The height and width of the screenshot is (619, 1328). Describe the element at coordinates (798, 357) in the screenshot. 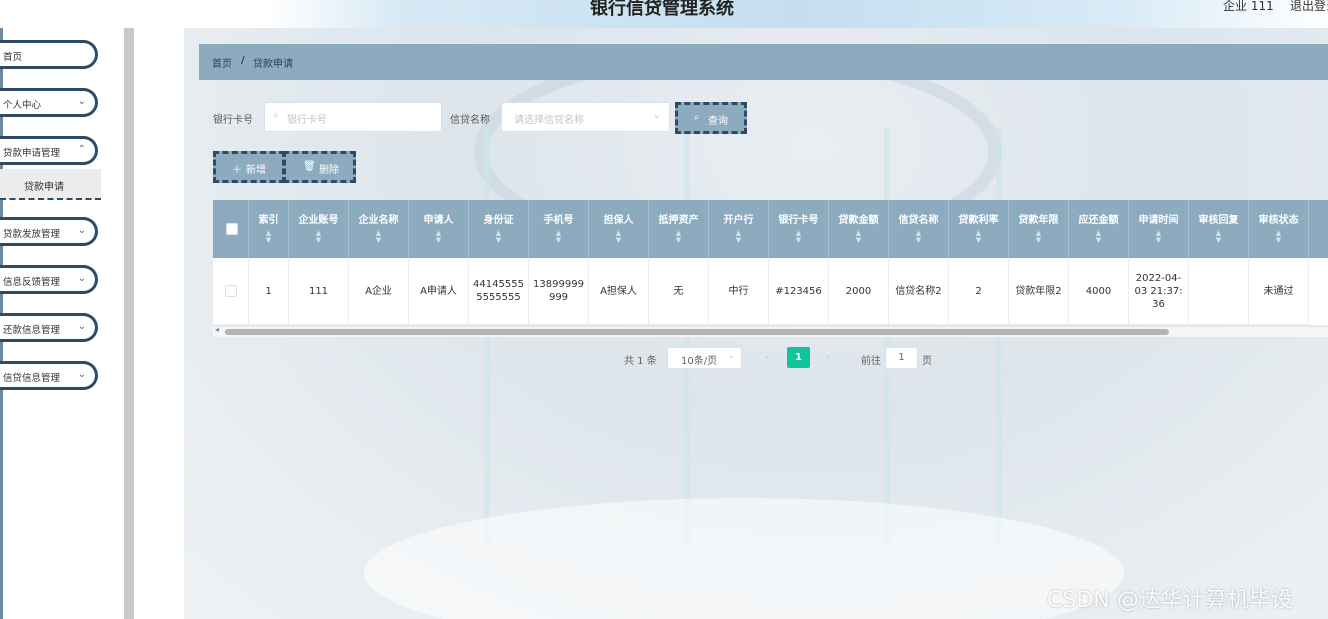

I see `page-number-button: 1` at that location.